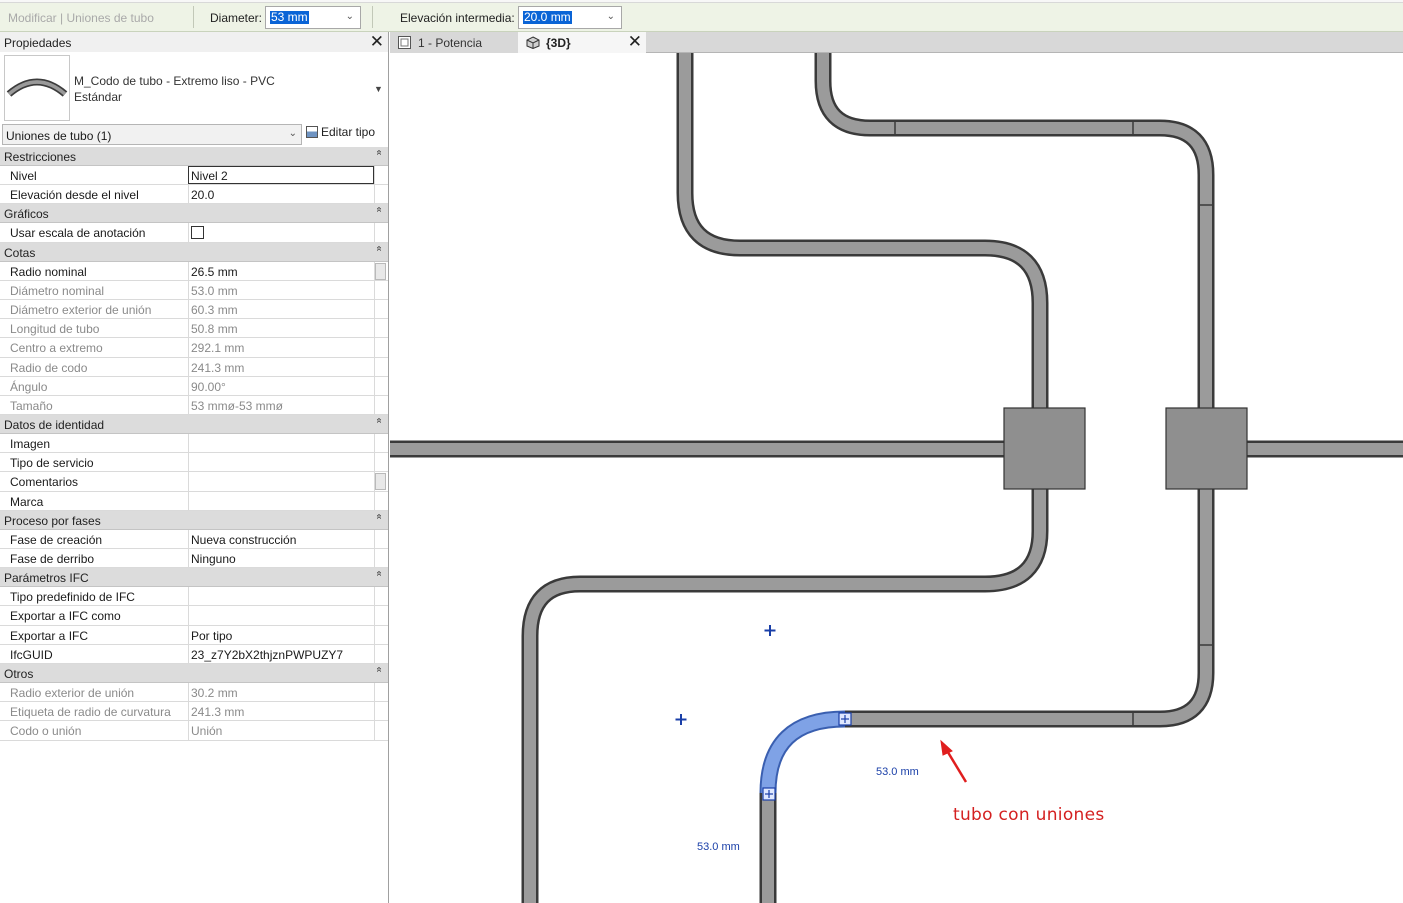  Describe the element at coordinates (313, 17) in the screenshot. I see `diameter-combo: 53 mm ⌄` at that location.